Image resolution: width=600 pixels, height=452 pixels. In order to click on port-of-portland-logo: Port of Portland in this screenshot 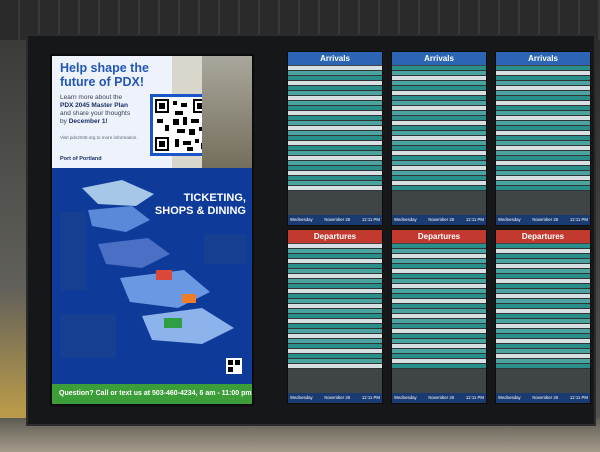, I will do `click(81, 159)`.